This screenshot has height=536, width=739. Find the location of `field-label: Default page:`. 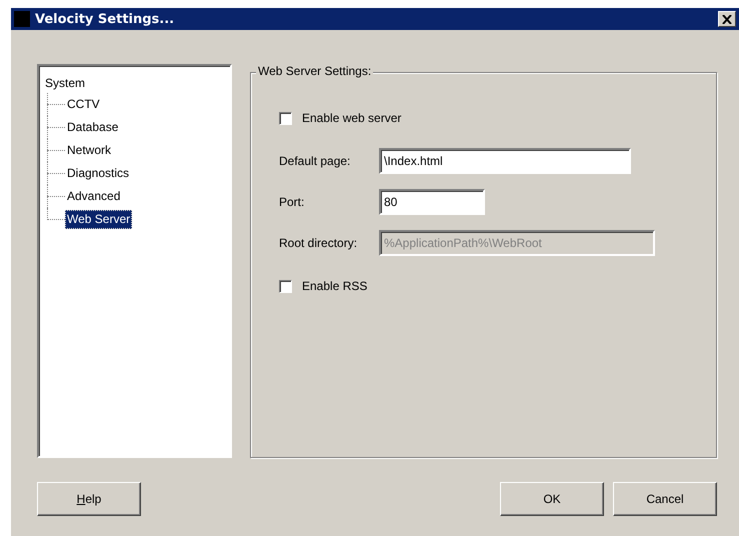

field-label: Default page: is located at coordinates (315, 161).